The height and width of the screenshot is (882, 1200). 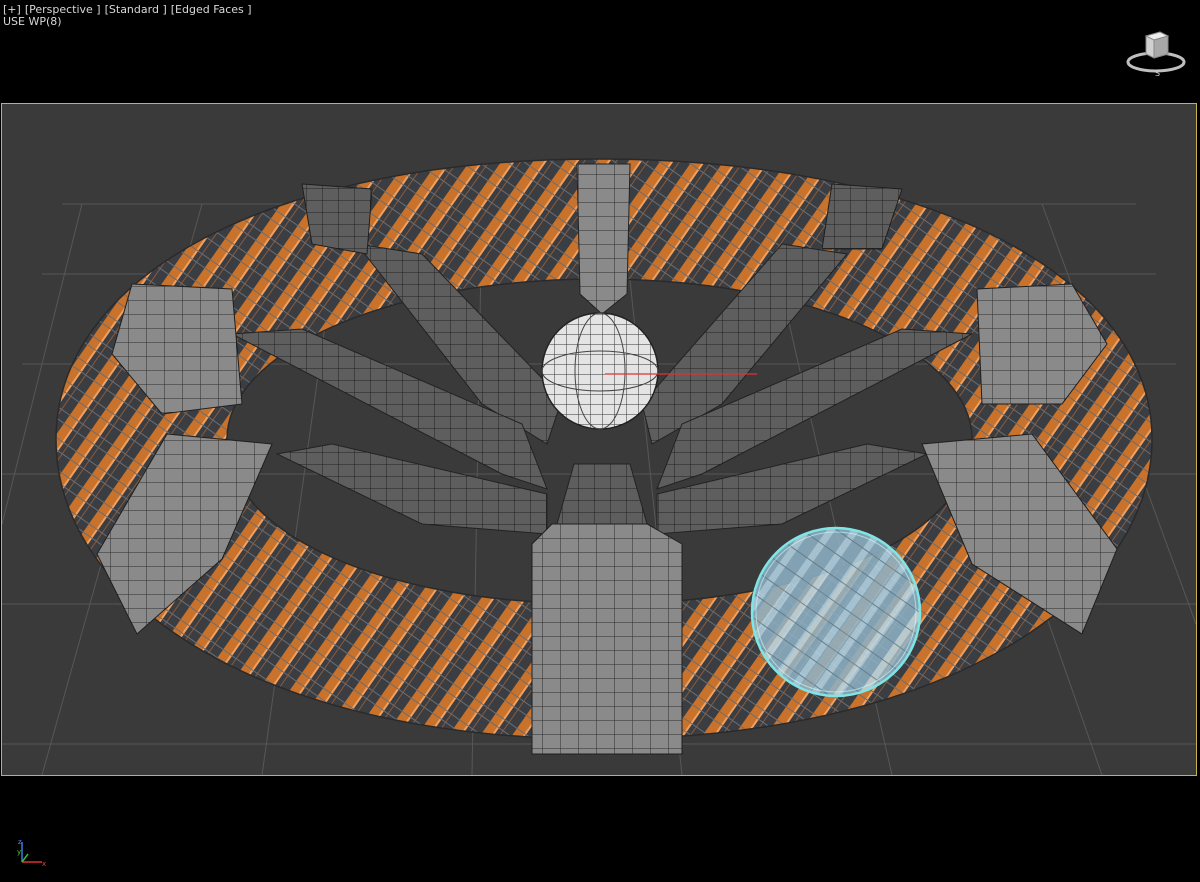 What do you see at coordinates (337, 219) in the screenshot?
I see `clamp-top-left` at bounding box center [337, 219].